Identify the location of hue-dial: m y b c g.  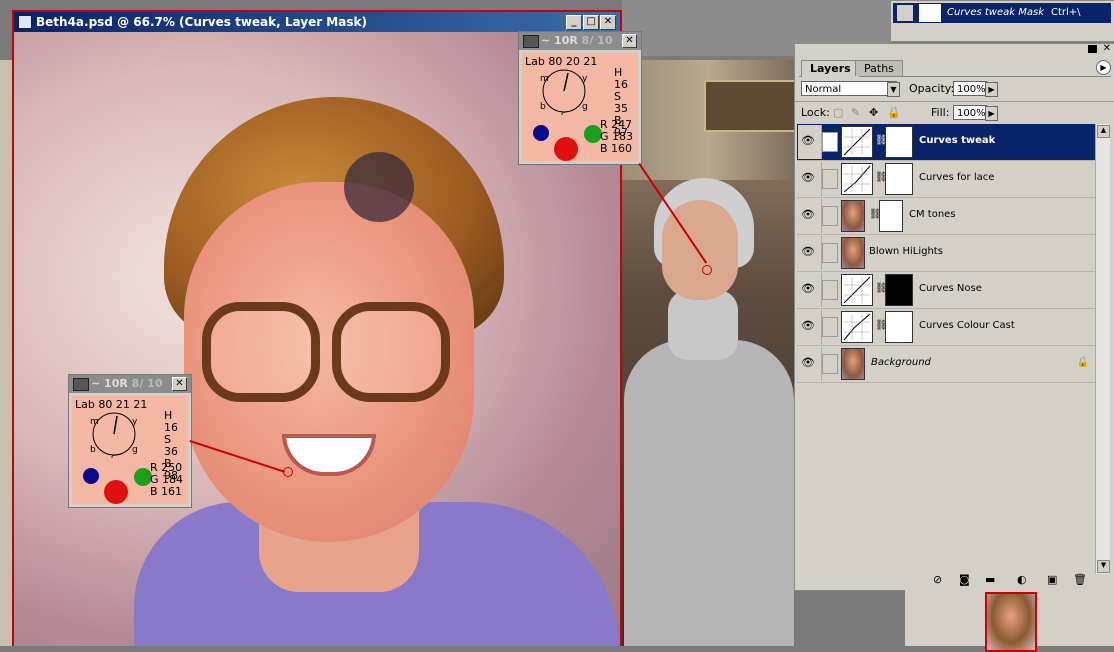
(564, 92).